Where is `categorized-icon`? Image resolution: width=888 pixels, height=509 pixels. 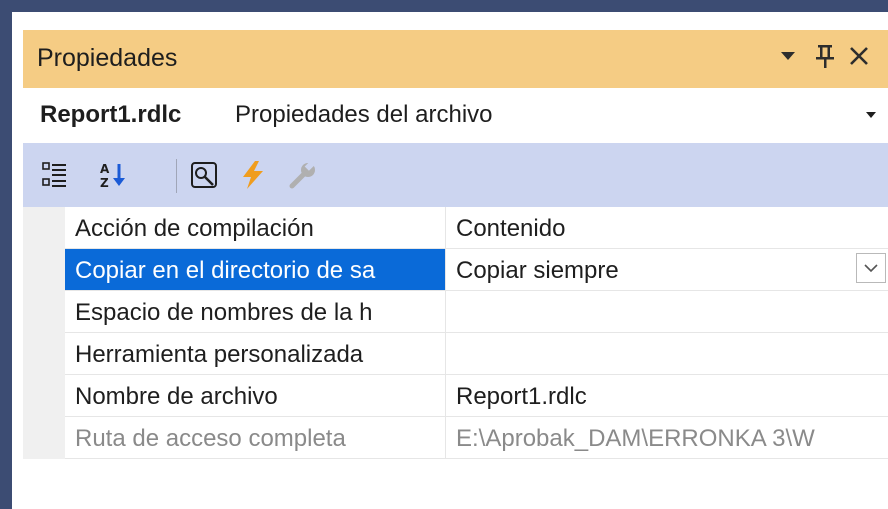 categorized-icon is located at coordinates (56, 175).